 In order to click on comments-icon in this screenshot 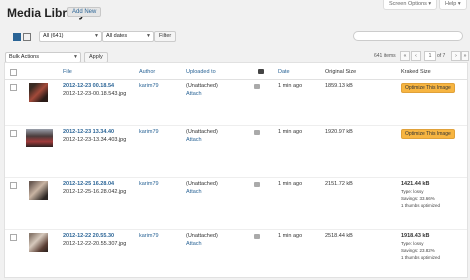, I will do `click(261, 71)`.